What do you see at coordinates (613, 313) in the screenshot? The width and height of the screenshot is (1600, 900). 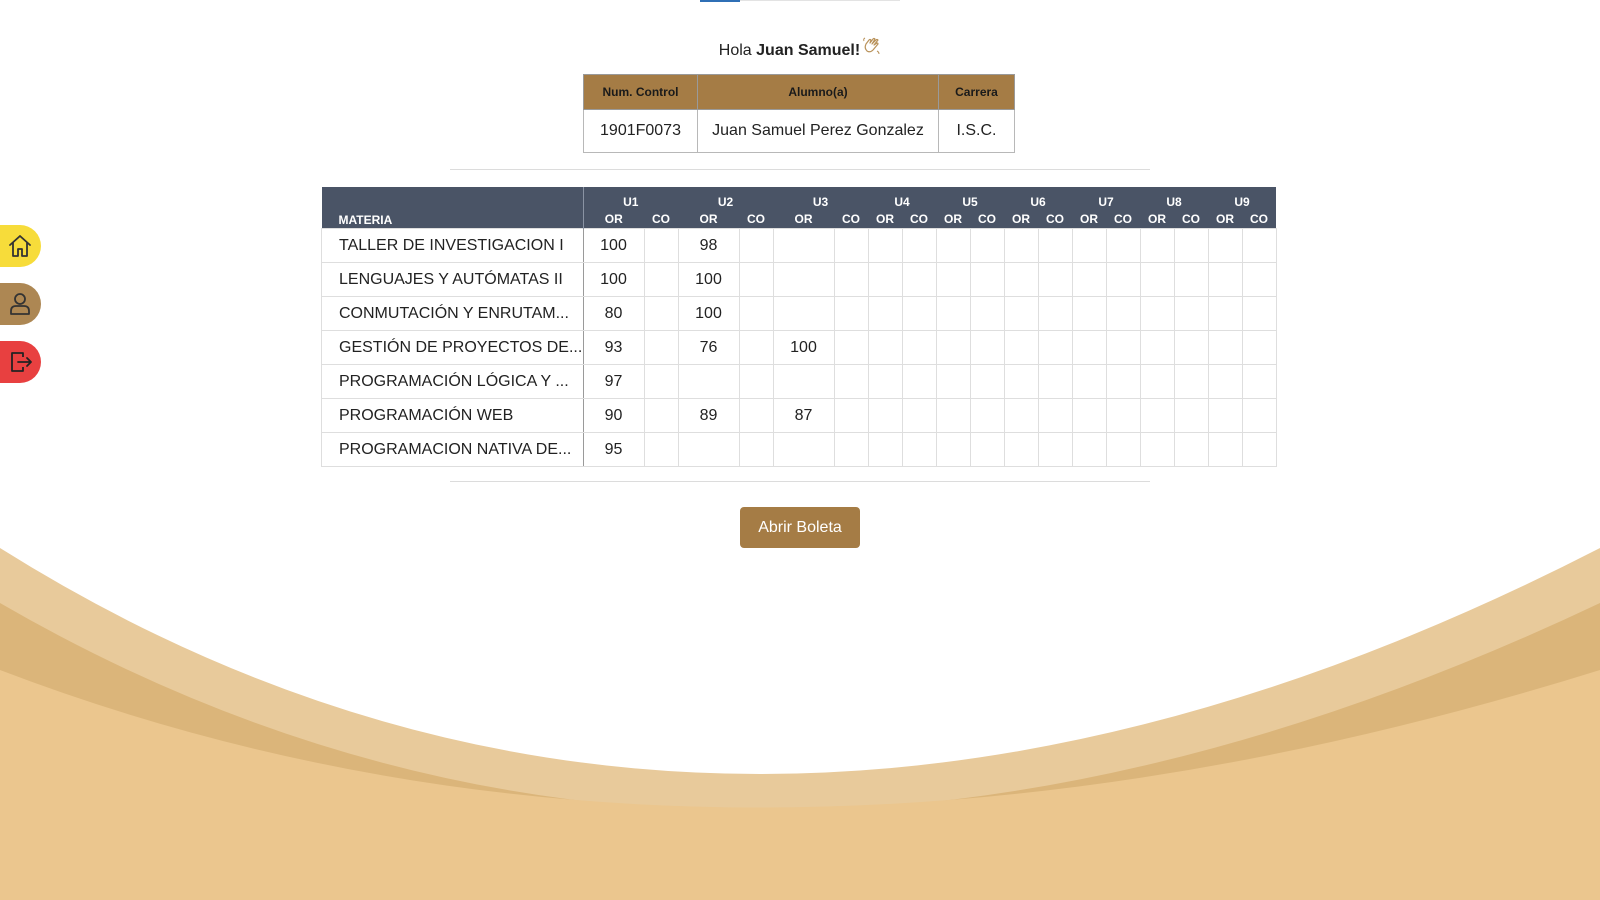 I see `grade-or-u1: 80` at bounding box center [613, 313].